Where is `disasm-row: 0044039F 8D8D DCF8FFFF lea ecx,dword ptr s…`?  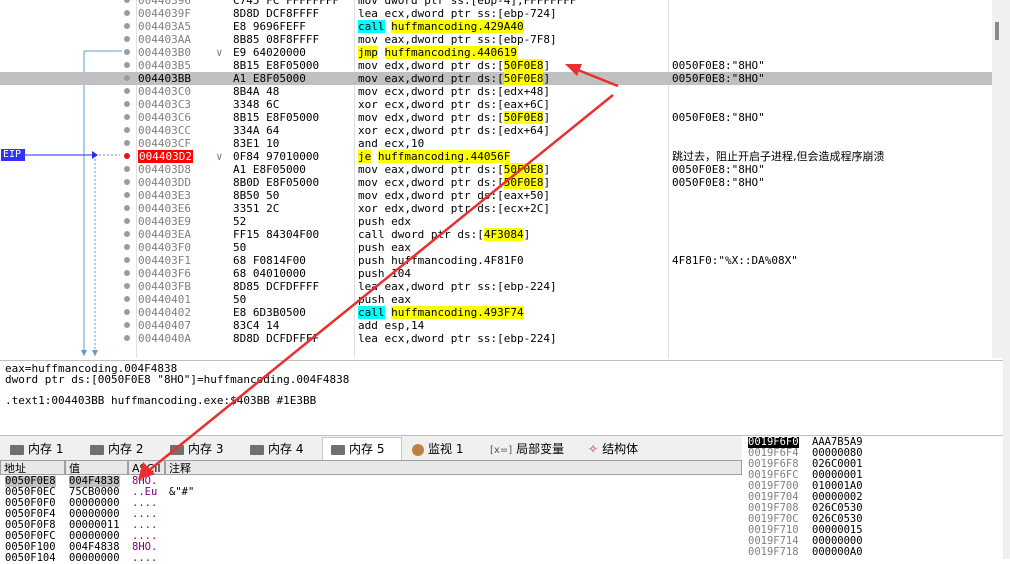 disasm-row: 0044039F 8D8D DCF8FFFF lea ecx,dword ptr s… is located at coordinates (501, 13).